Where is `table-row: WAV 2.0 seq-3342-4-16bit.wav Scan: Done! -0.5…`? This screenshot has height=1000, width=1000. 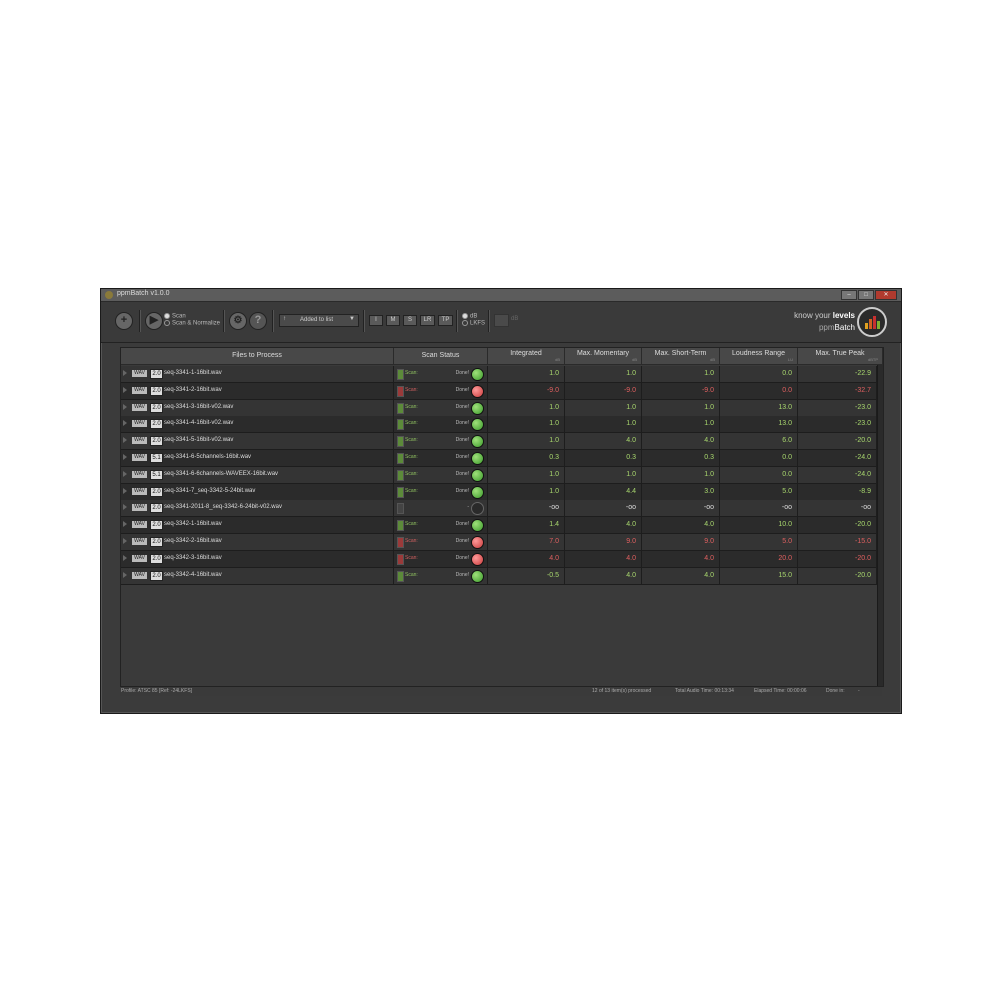 table-row: WAV 2.0 seq-3342-4-16bit.wav Scan: Done! -0.5… is located at coordinates (499, 576).